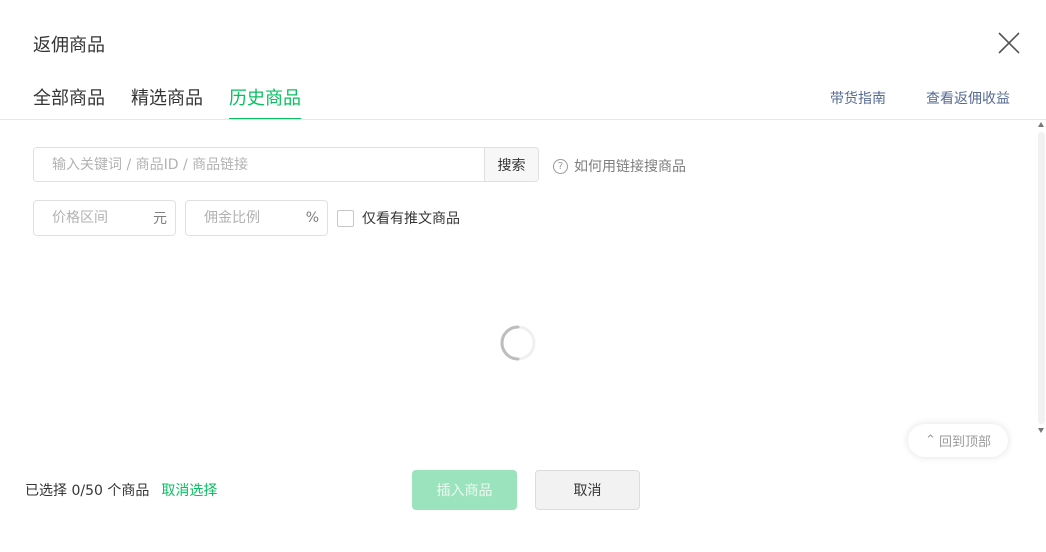  What do you see at coordinates (160, 219) in the screenshot?
I see `price-unit-label: 元` at bounding box center [160, 219].